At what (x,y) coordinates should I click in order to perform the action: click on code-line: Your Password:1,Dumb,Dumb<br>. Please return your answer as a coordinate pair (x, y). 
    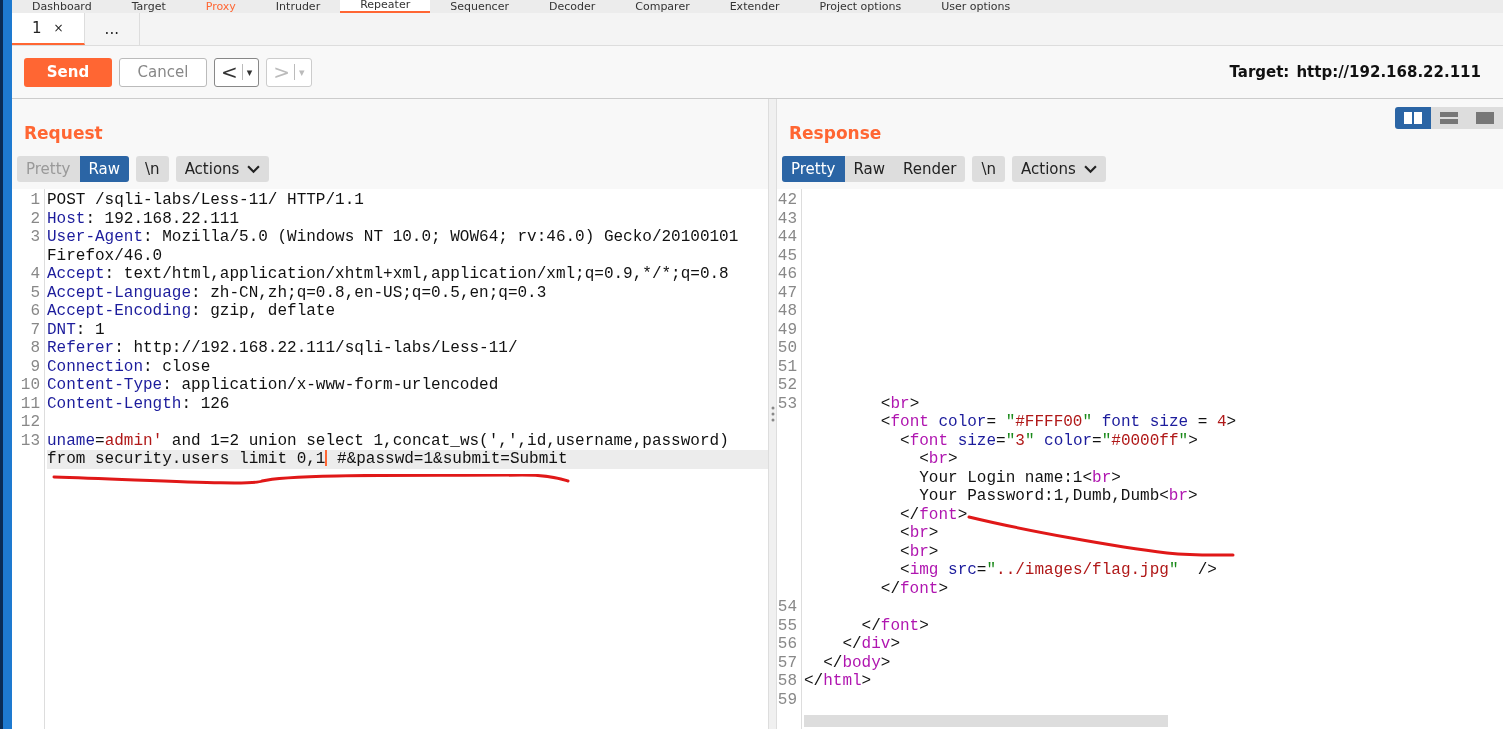
    Looking at the image, I should click on (1058, 496).